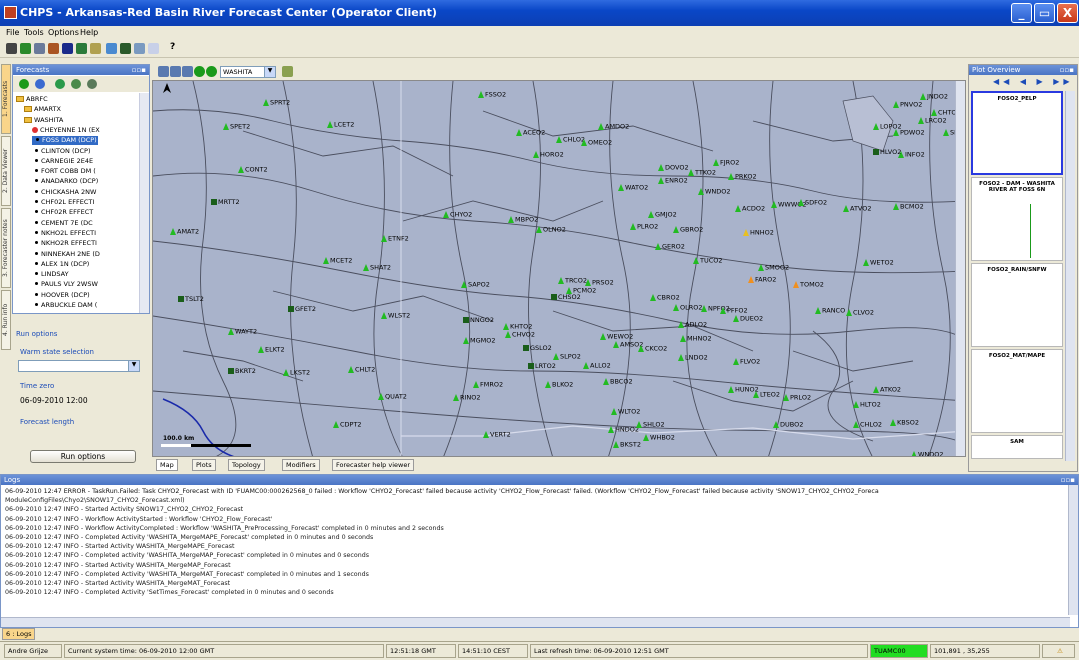  Describe the element at coordinates (187, 71) in the screenshot. I see `pan-icon` at that location.